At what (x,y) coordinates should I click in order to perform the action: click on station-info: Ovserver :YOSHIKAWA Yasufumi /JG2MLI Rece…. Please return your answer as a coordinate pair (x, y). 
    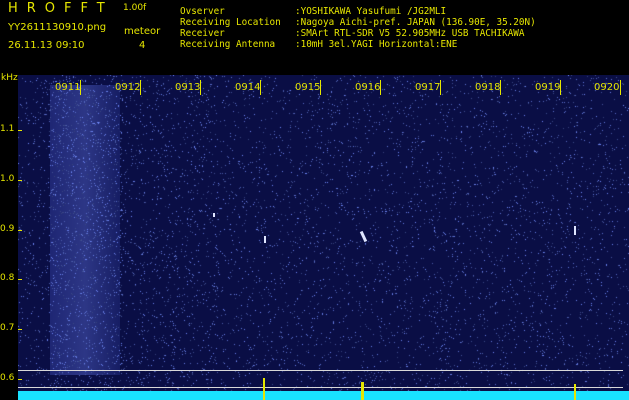
    Looking at the image, I should click on (358, 28).